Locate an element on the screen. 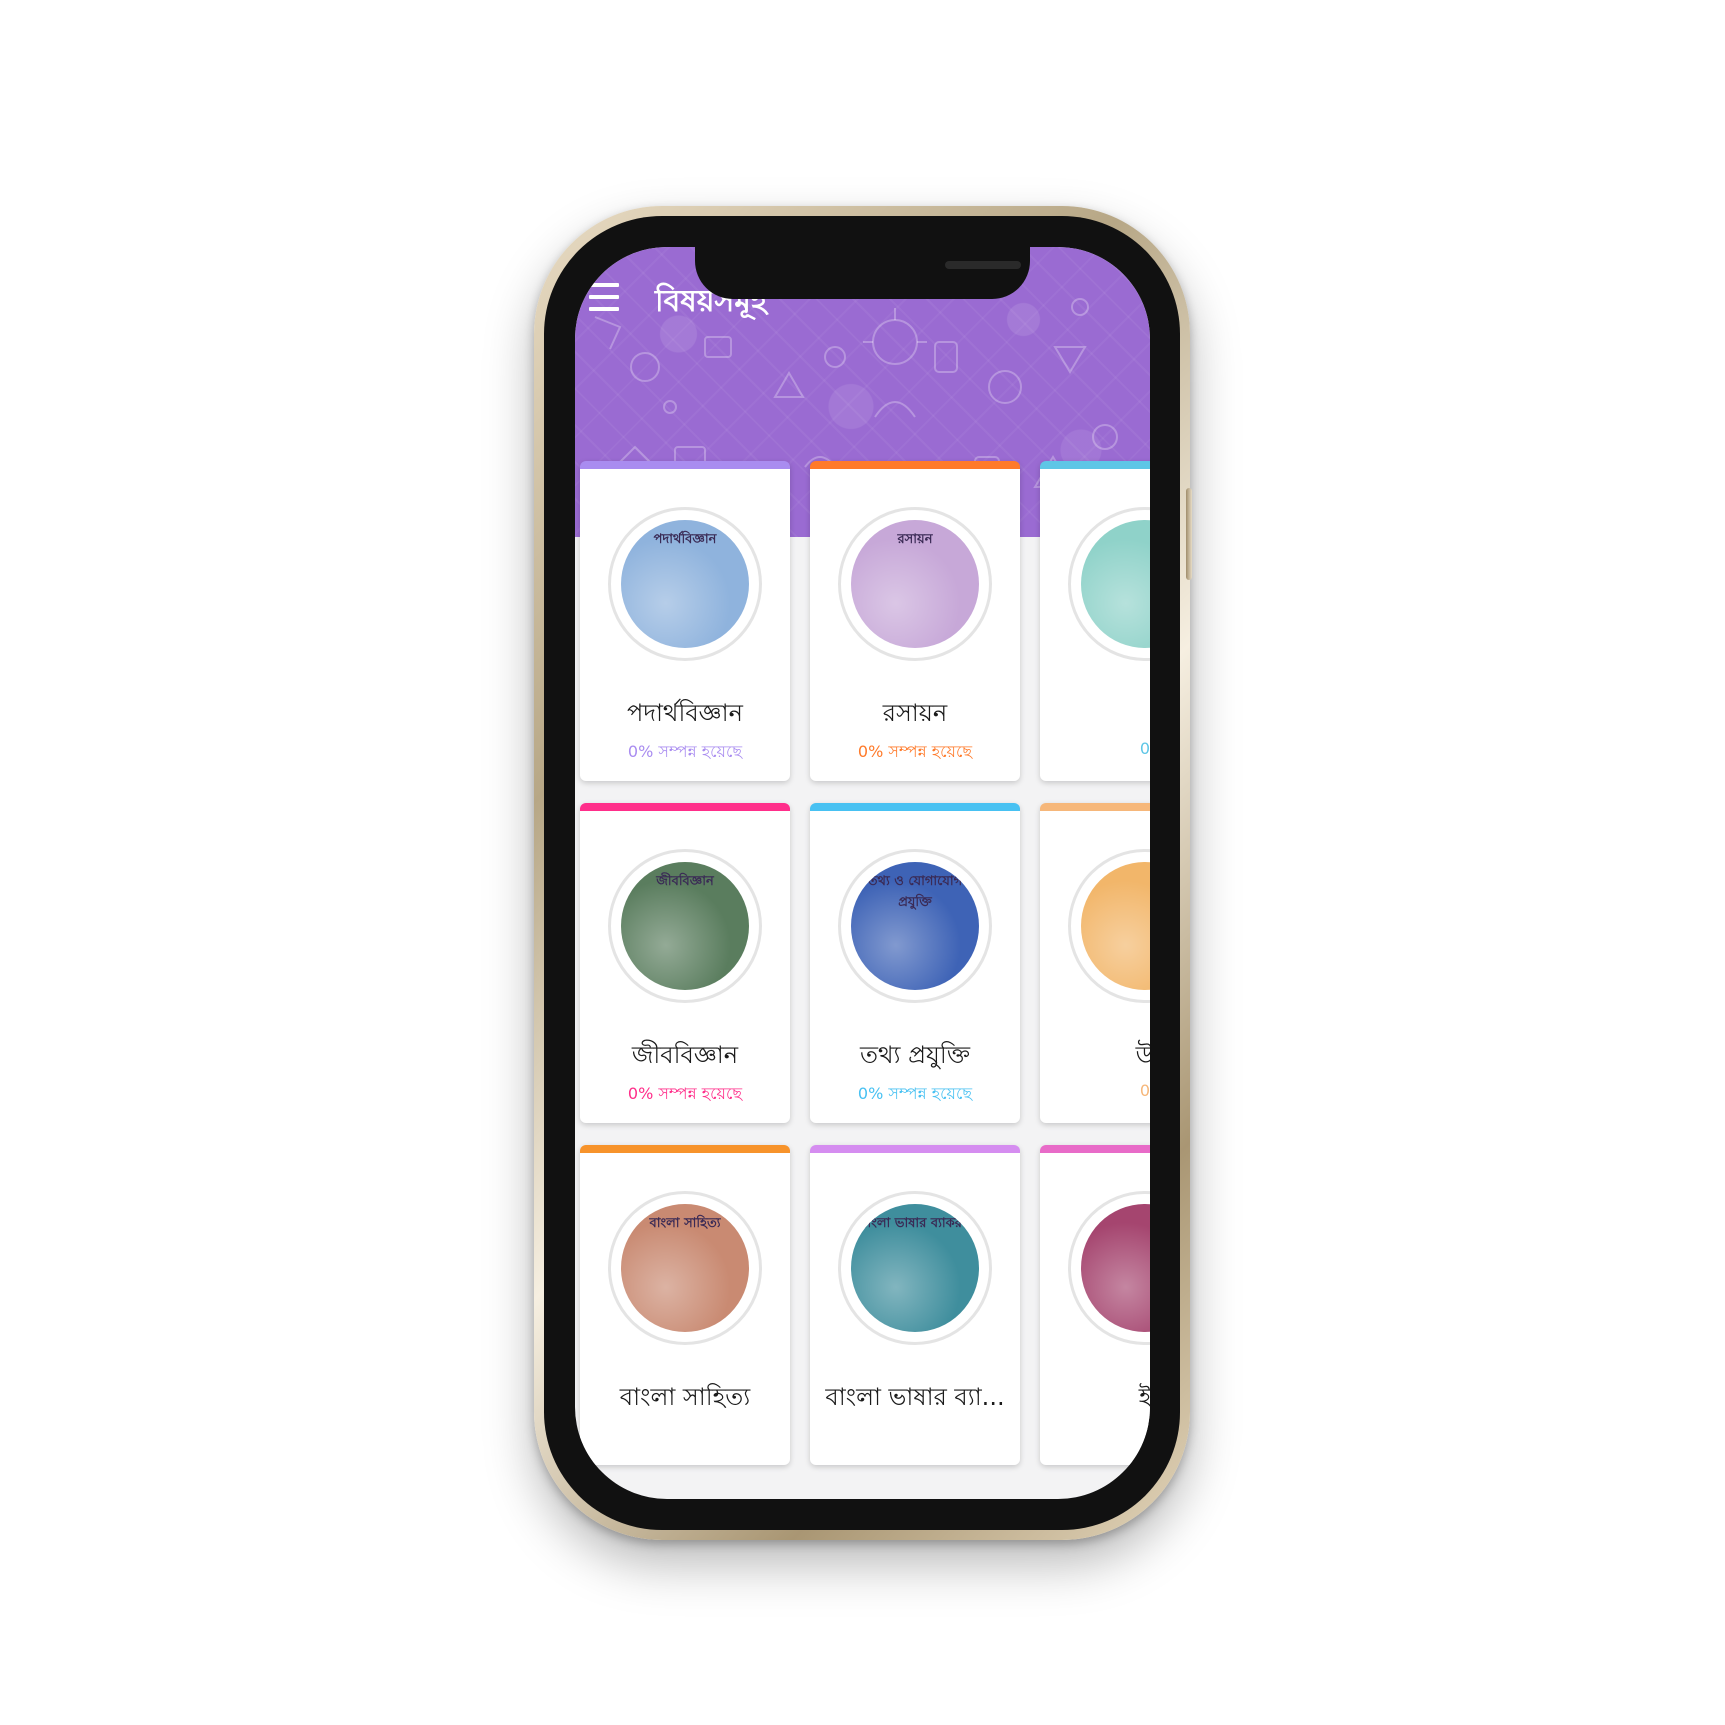  book-cover-image: বাংলা সাহিত্য is located at coordinates (685, 1268).